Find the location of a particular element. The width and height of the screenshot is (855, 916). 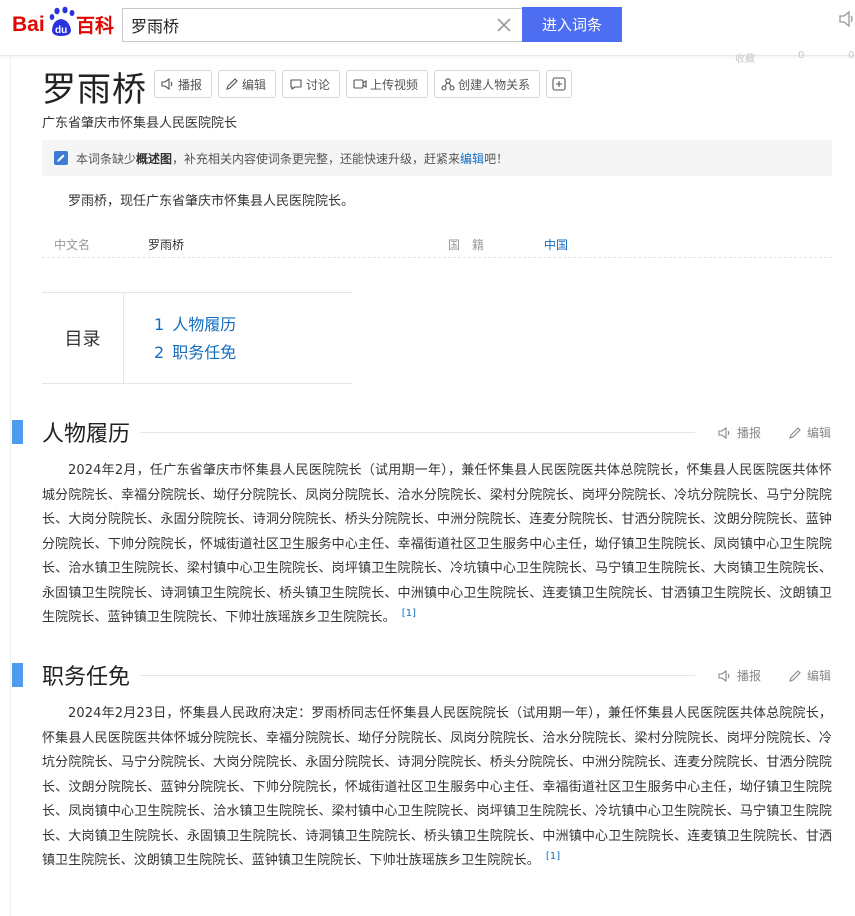

toc-label: 目录 is located at coordinates (83, 338).